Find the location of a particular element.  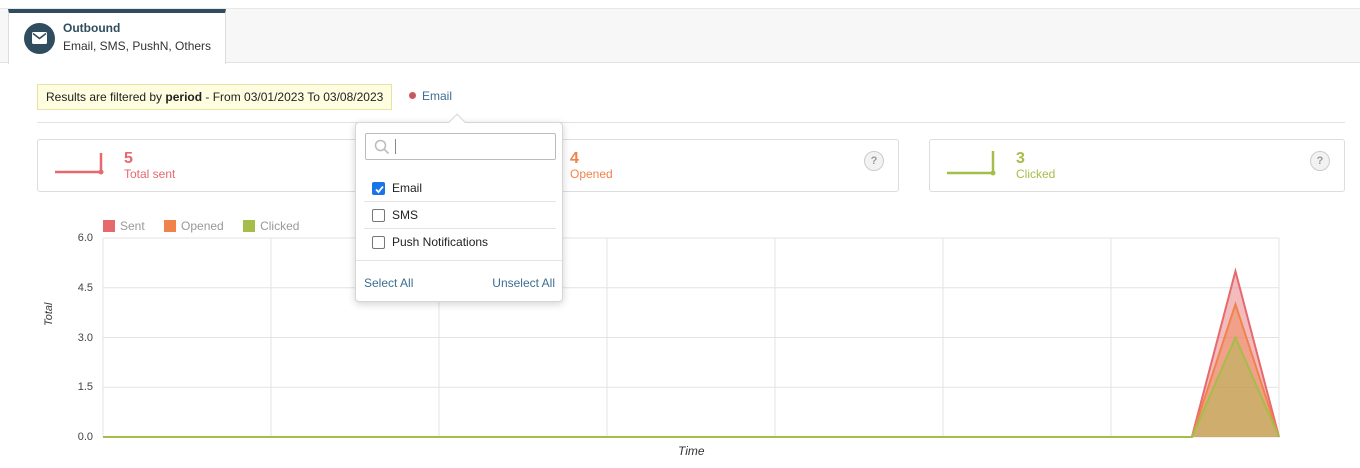

search-icon is located at coordinates (382, 147).